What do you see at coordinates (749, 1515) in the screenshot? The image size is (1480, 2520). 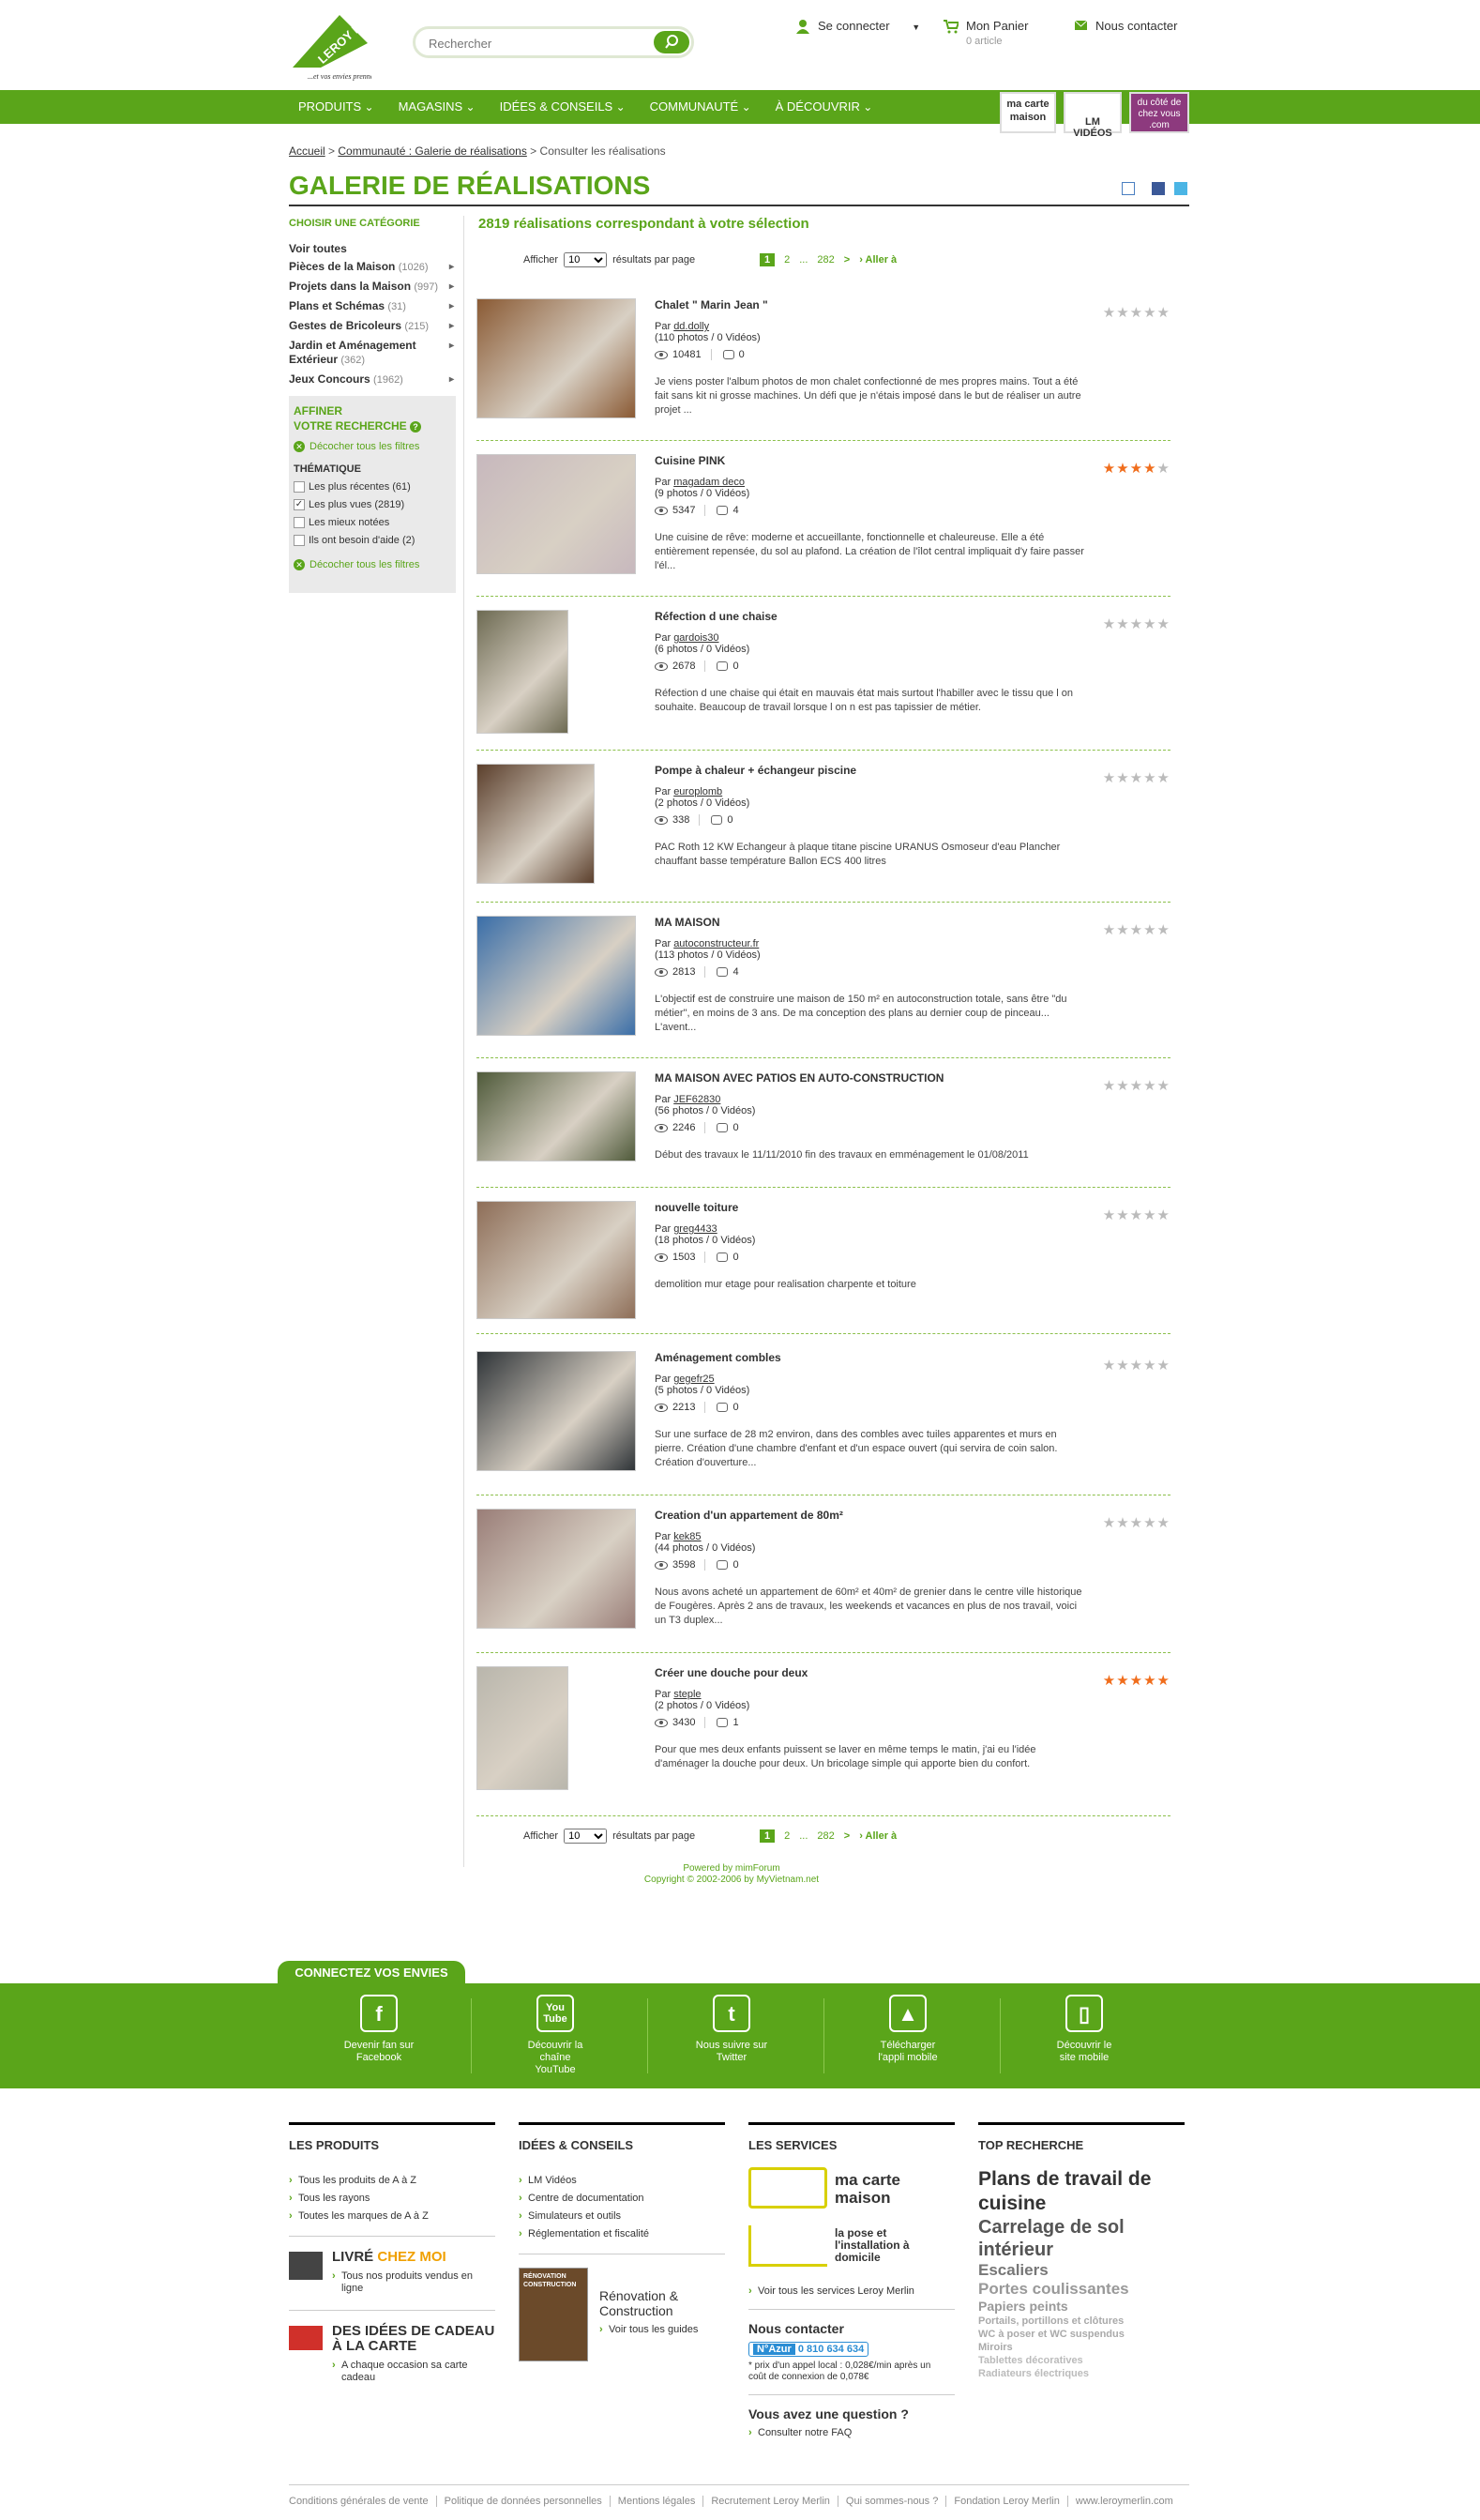 I see `item-title: Creation d'un appartement de 80m²` at bounding box center [749, 1515].